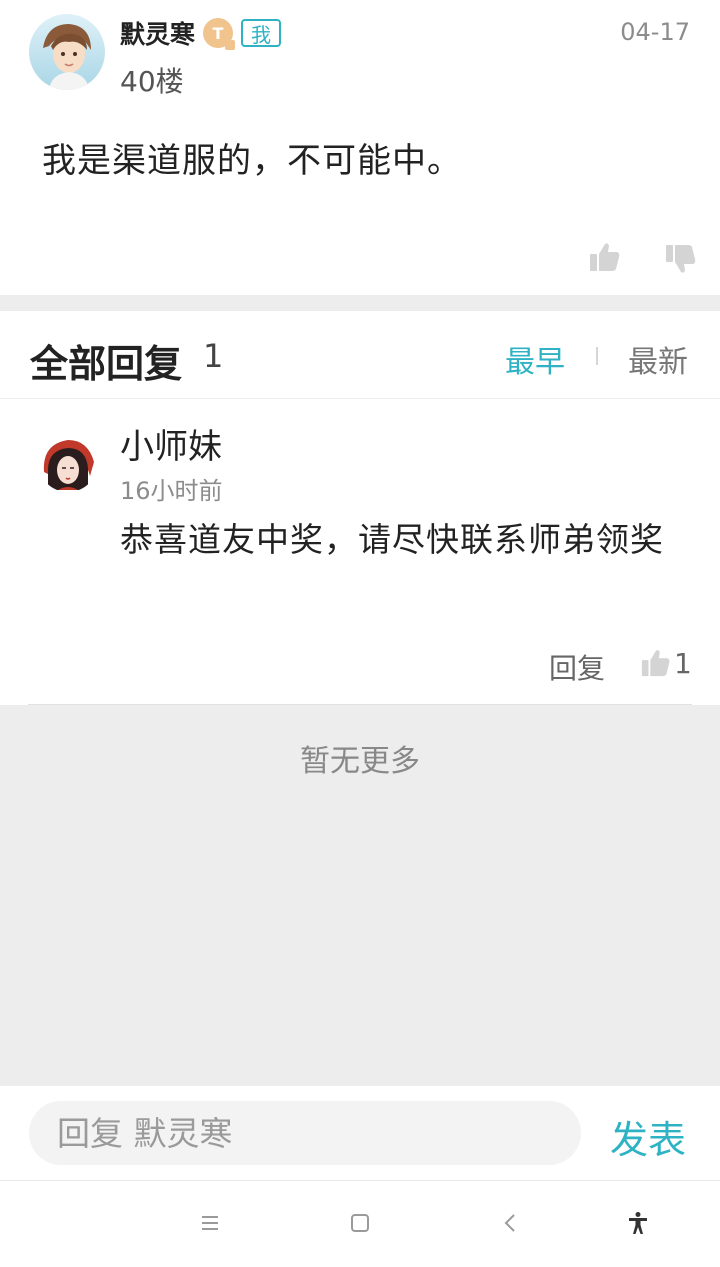 This screenshot has width=720, height=1267. Describe the element at coordinates (577, 667) in the screenshot. I see `reply-button: 回复` at that location.